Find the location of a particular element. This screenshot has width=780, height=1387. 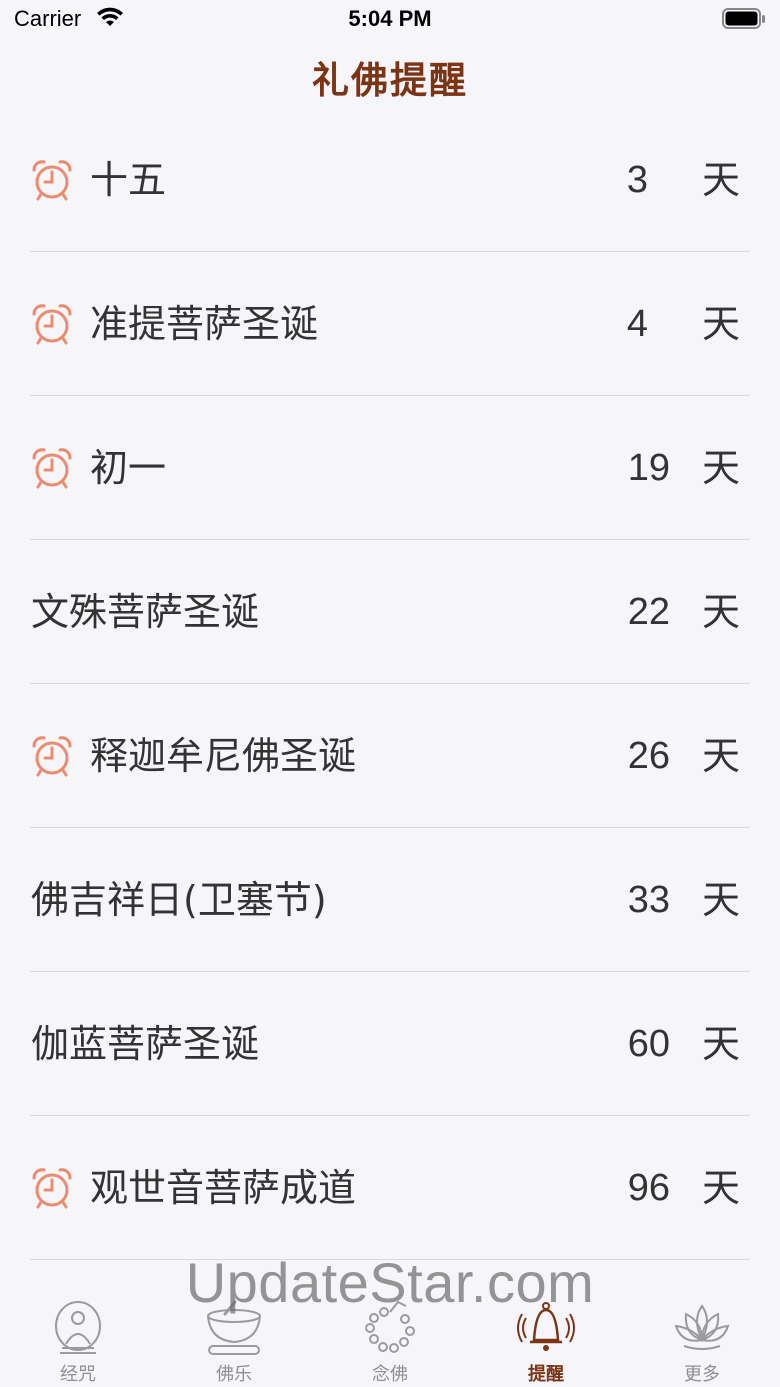

reminder-row: 文殊菩萨圣诞 22 天 is located at coordinates (390, 612).